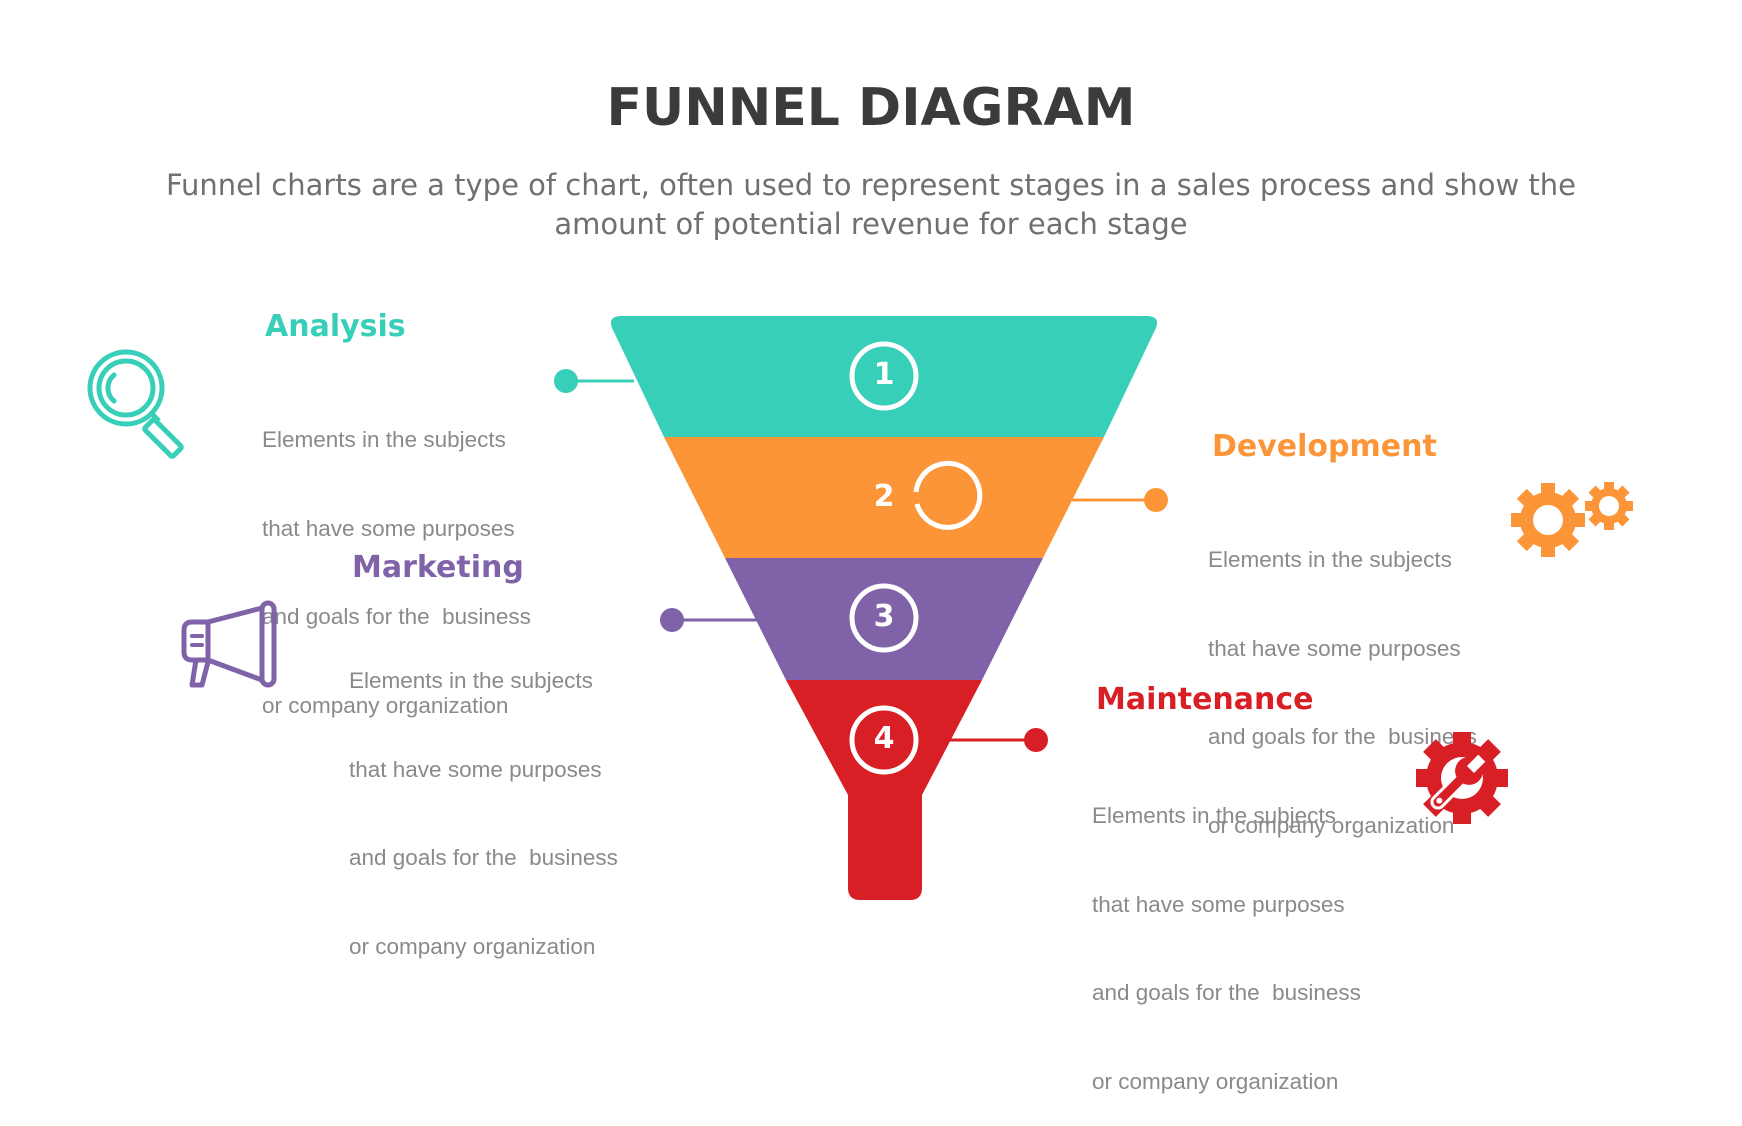 The image size is (1742, 1126). Describe the element at coordinates (1572, 519) in the screenshot. I see `gears-icon` at that location.